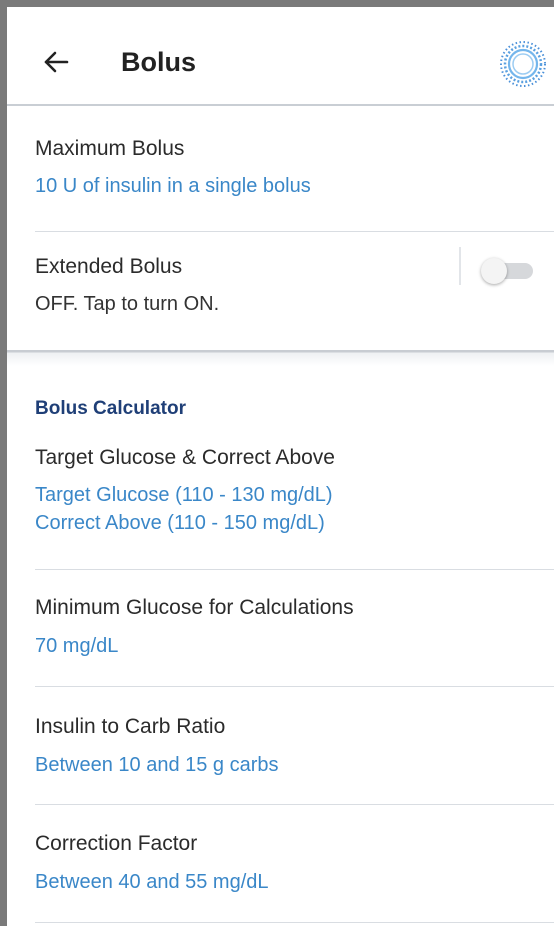 This screenshot has width=554, height=926. I want to click on bolus-calculator-heading: Bolus Calculator, so click(110, 408).